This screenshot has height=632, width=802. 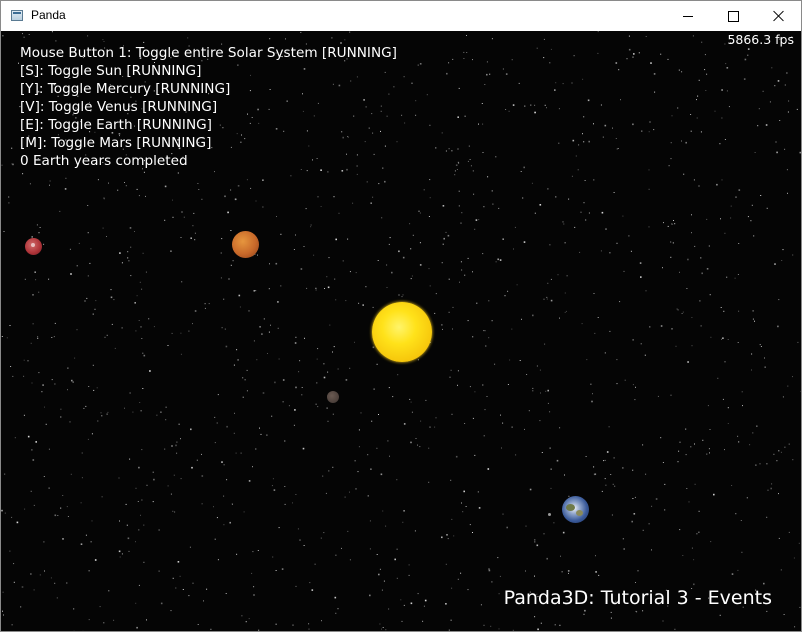 I want to click on instruction-line-mercury: [Y]: Toggle Mercury [RUNNING], so click(x=125, y=89).